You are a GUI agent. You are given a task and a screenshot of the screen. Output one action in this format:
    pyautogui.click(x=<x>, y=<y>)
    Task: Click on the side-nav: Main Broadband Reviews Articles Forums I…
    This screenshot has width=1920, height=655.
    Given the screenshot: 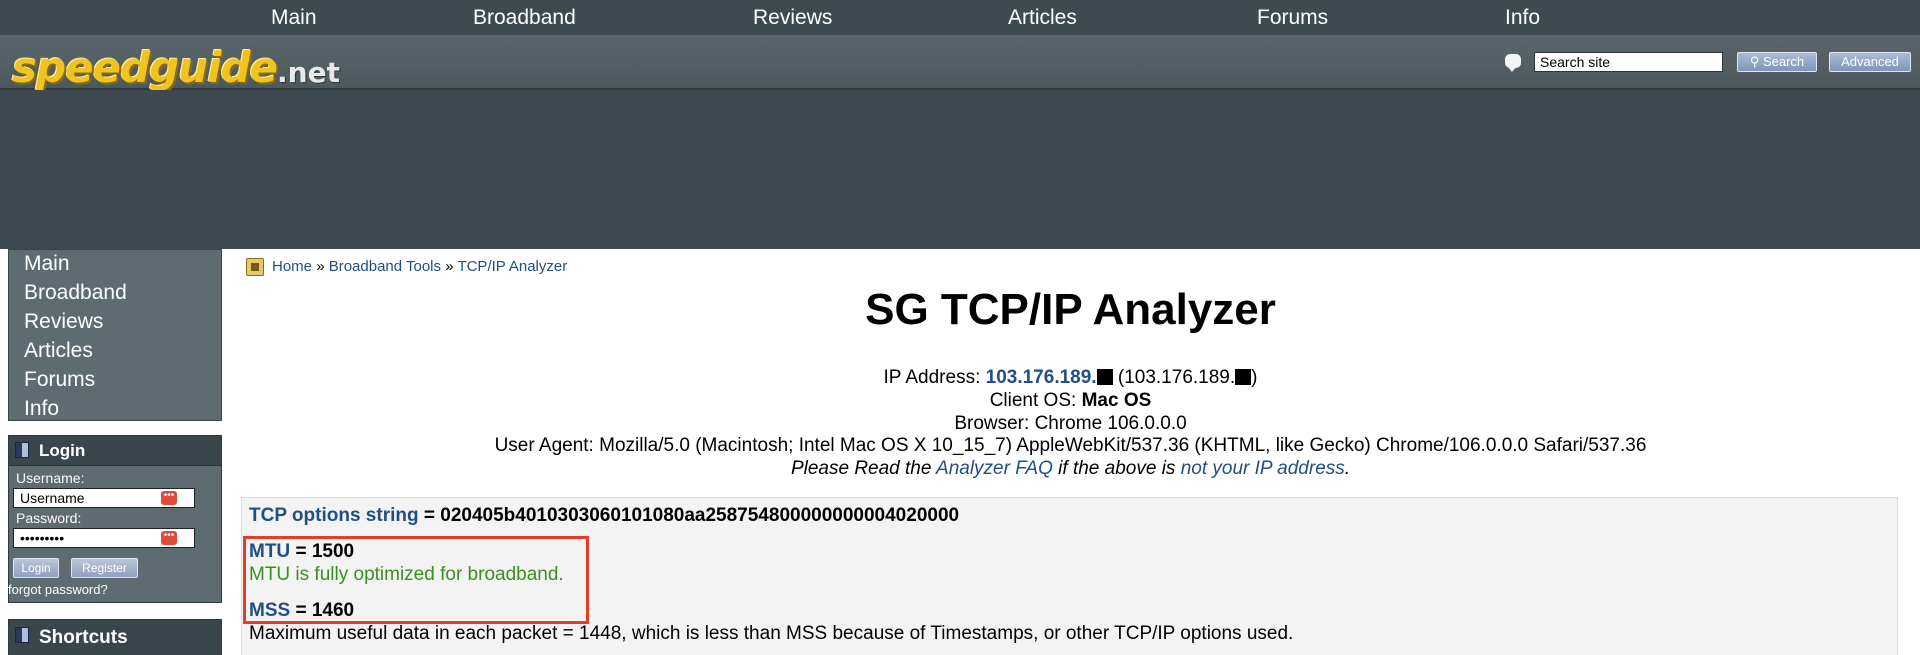 What is the action you would take?
    pyautogui.click(x=115, y=335)
    